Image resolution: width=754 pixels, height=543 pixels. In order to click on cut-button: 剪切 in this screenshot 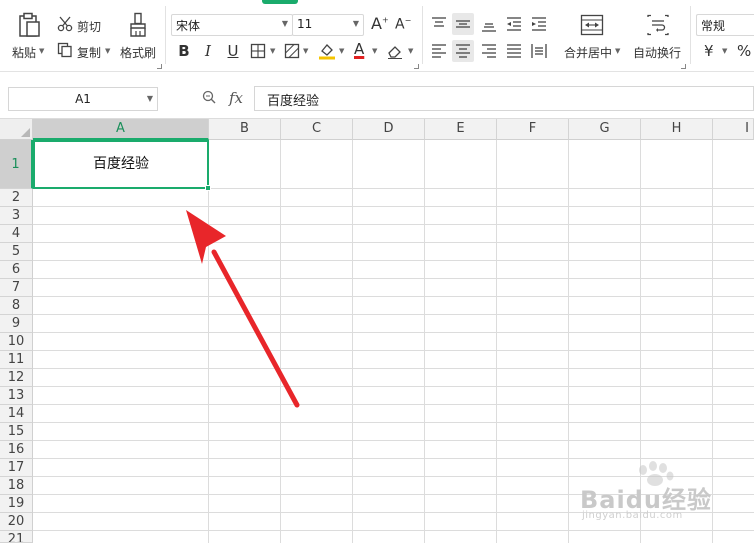, I will do `click(89, 26)`.